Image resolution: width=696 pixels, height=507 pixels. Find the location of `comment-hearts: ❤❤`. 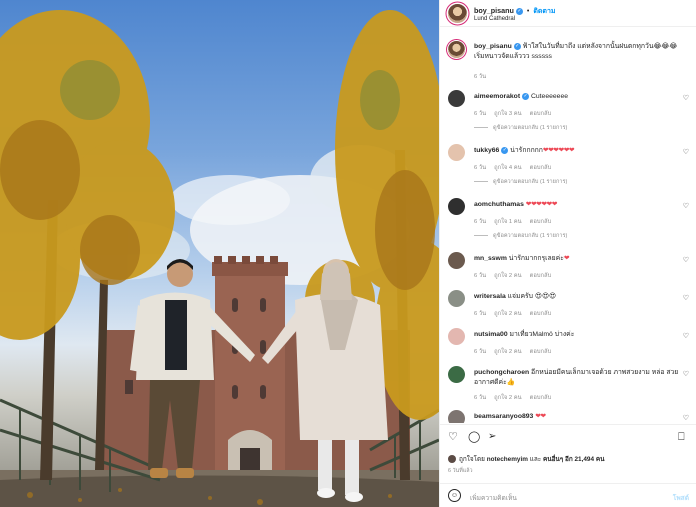

comment-hearts: ❤❤ is located at coordinates (540, 416).